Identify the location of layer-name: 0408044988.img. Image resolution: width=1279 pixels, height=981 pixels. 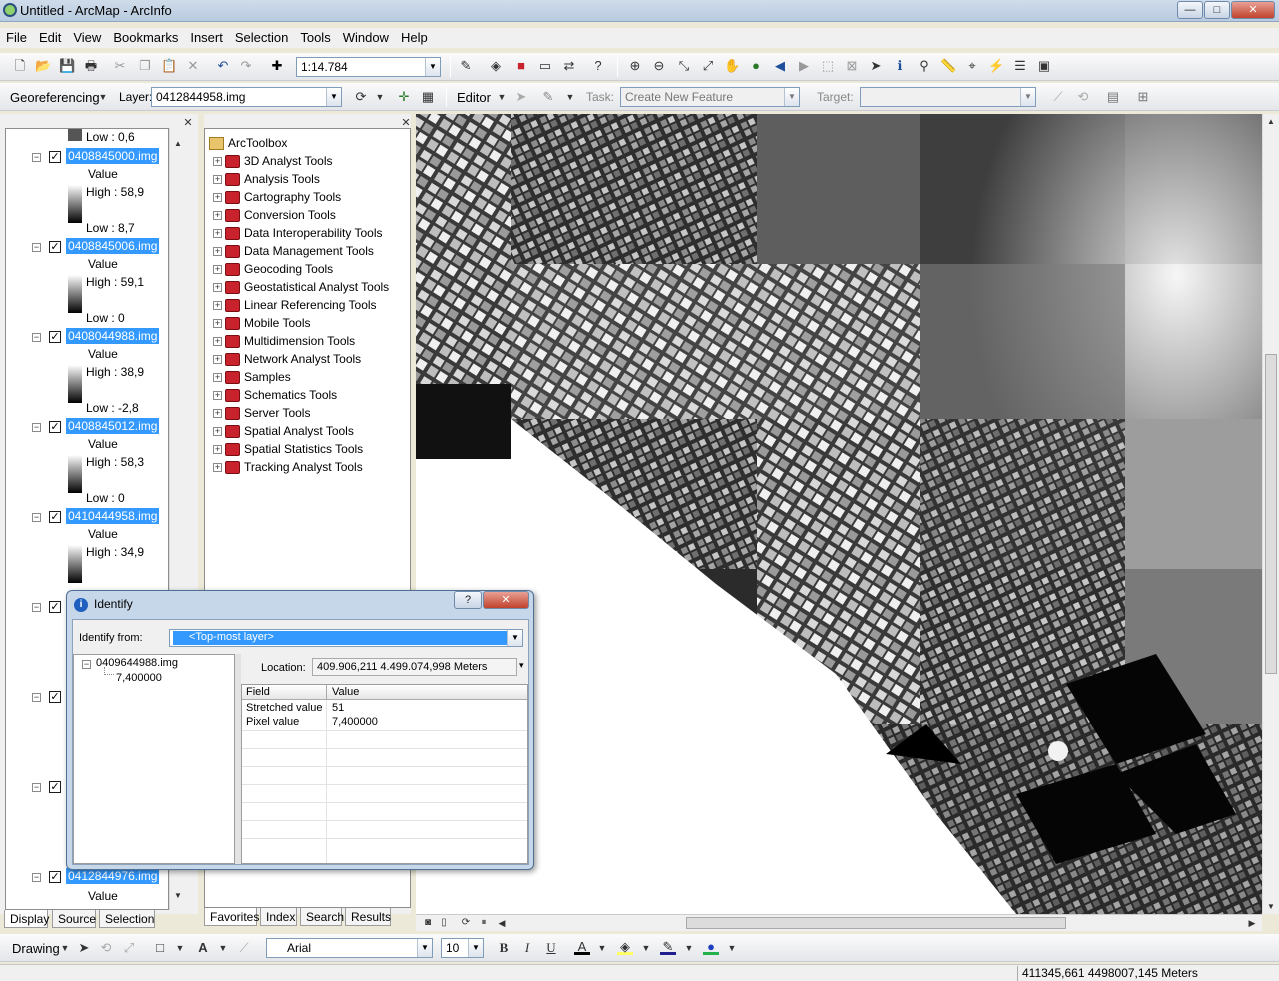
(113, 336).